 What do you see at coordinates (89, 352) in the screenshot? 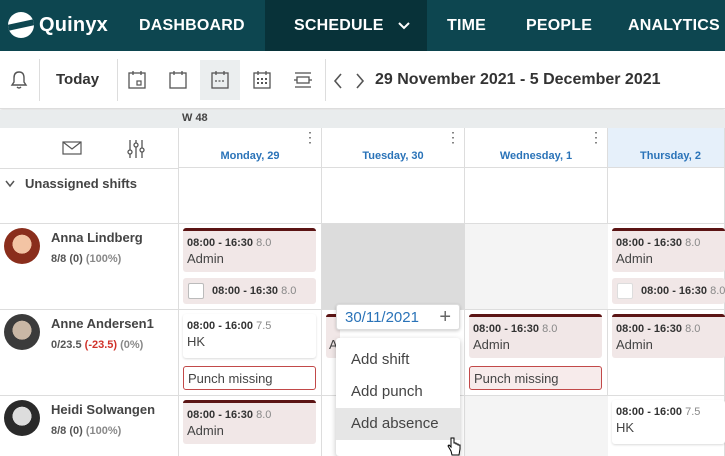
I see `person-row-anne-andersen1: Anne Andersen1 0/23.5 (-23.5) (0%)` at bounding box center [89, 352].